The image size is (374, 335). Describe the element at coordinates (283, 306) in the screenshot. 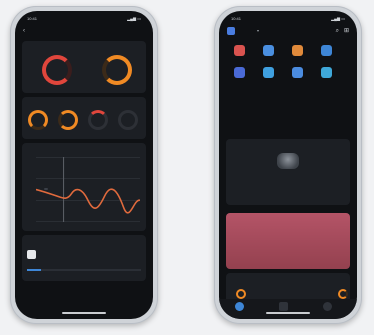

I see `tab-devices-icon` at that location.